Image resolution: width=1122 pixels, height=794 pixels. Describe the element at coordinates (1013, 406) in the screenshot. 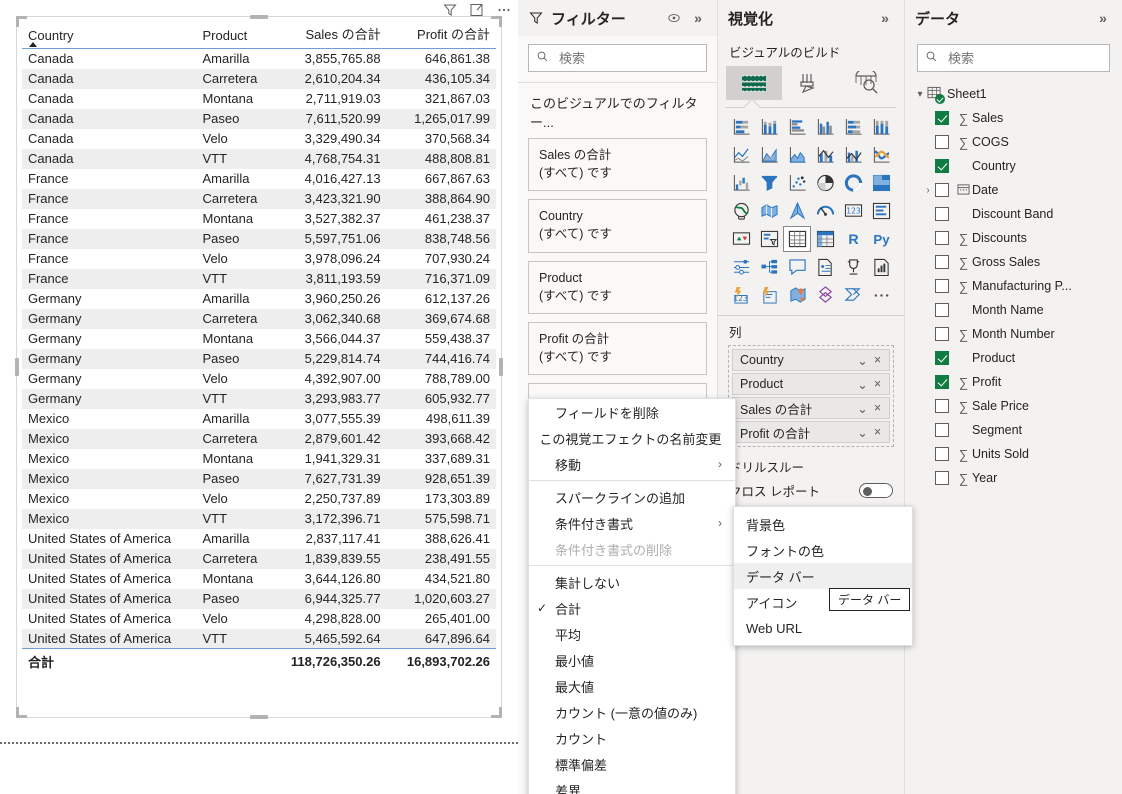

I see `field-row: ›∑Sale Price` at that location.